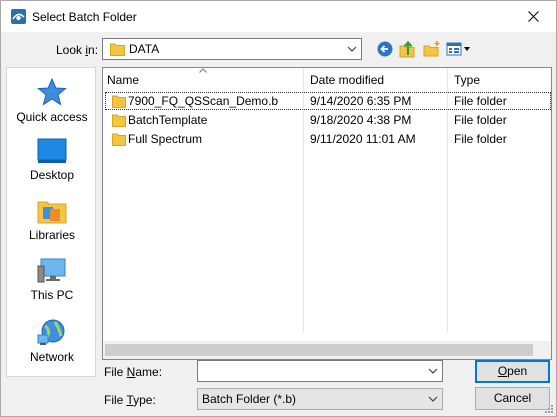 This screenshot has width=557, height=417. I want to click on file-name-label: File Name:, so click(133, 372).